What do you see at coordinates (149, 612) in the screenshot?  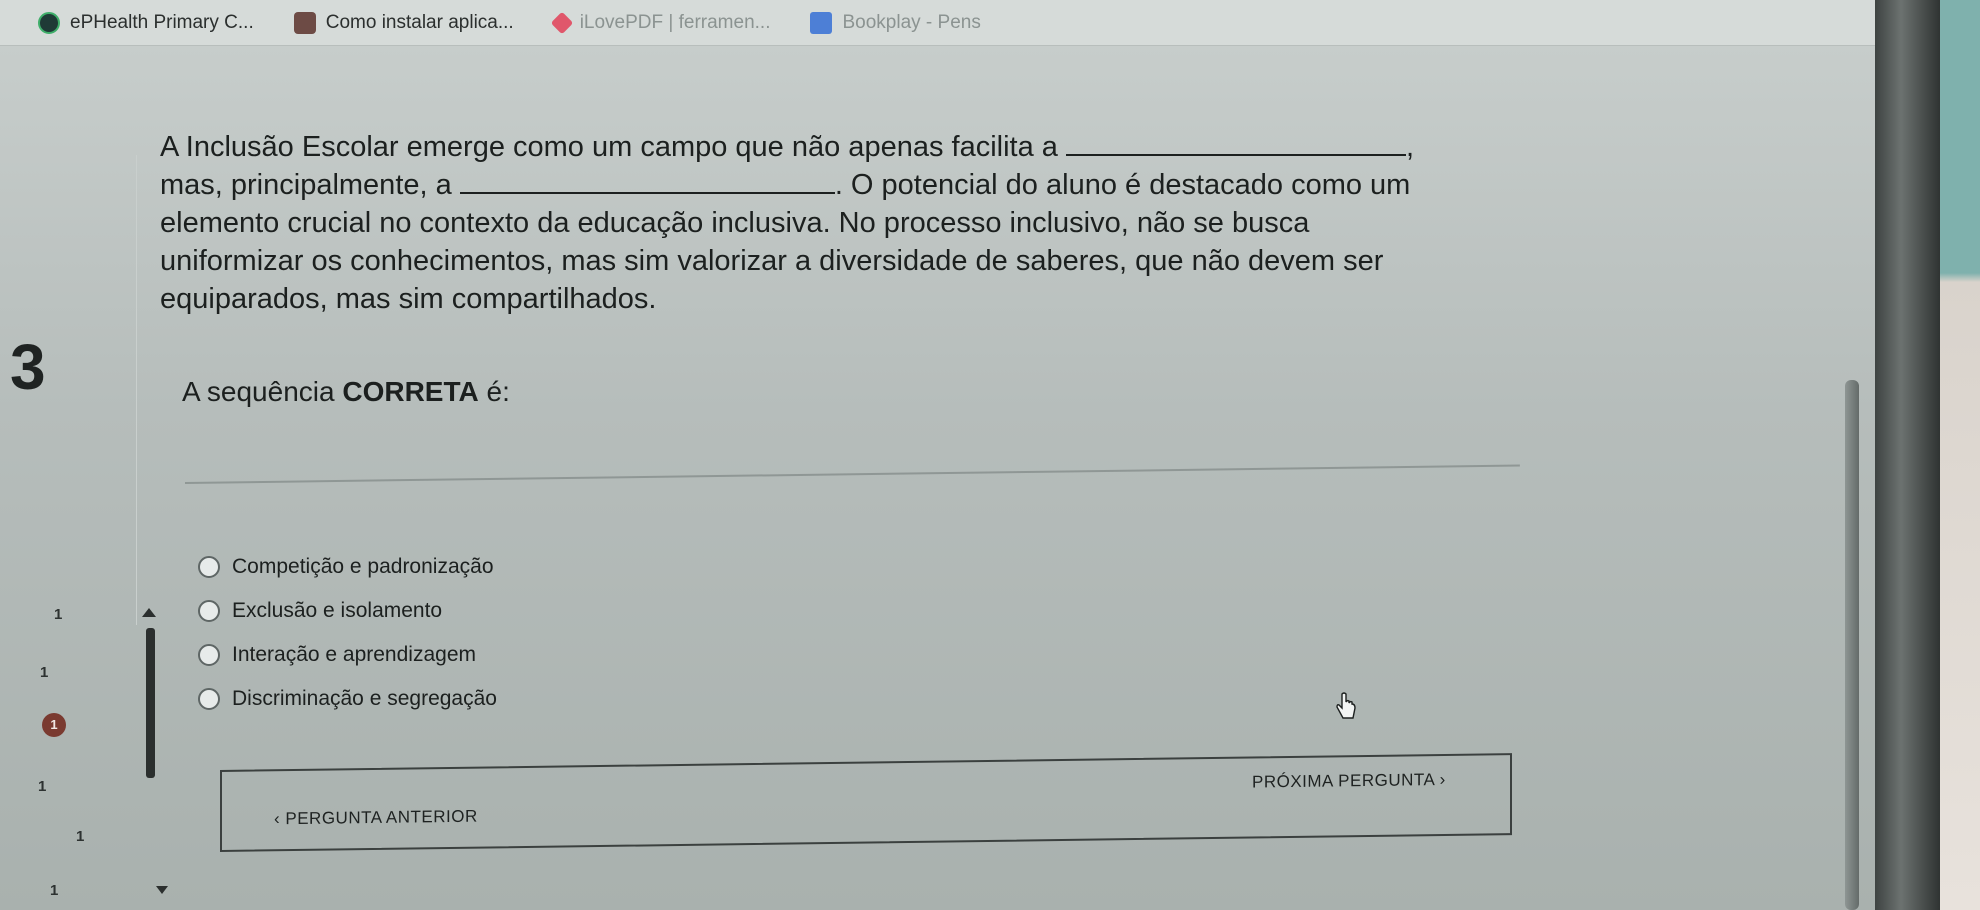 I see `scroll-up-icon` at bounding box center [149, 612].